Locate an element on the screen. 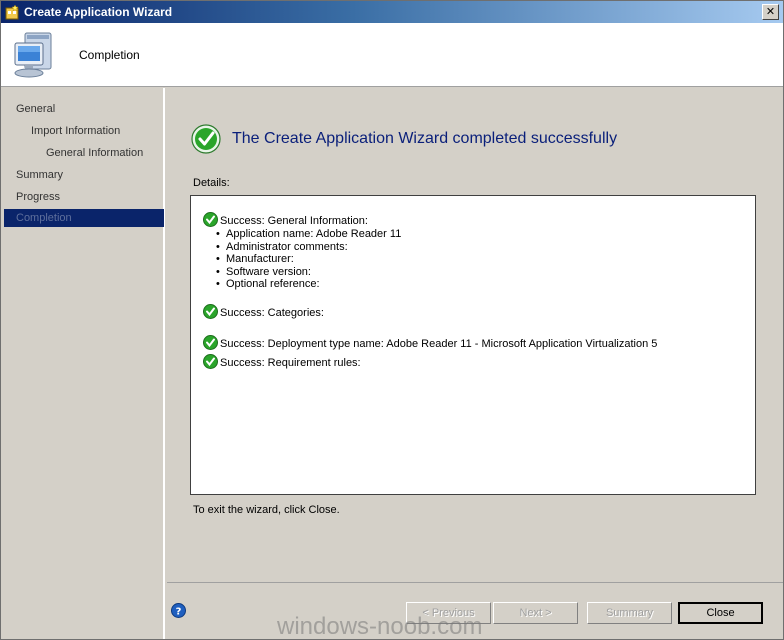 The height and width of the screenshot is (640, 784). wizard-app-icon is located at coordinates (12, 12).